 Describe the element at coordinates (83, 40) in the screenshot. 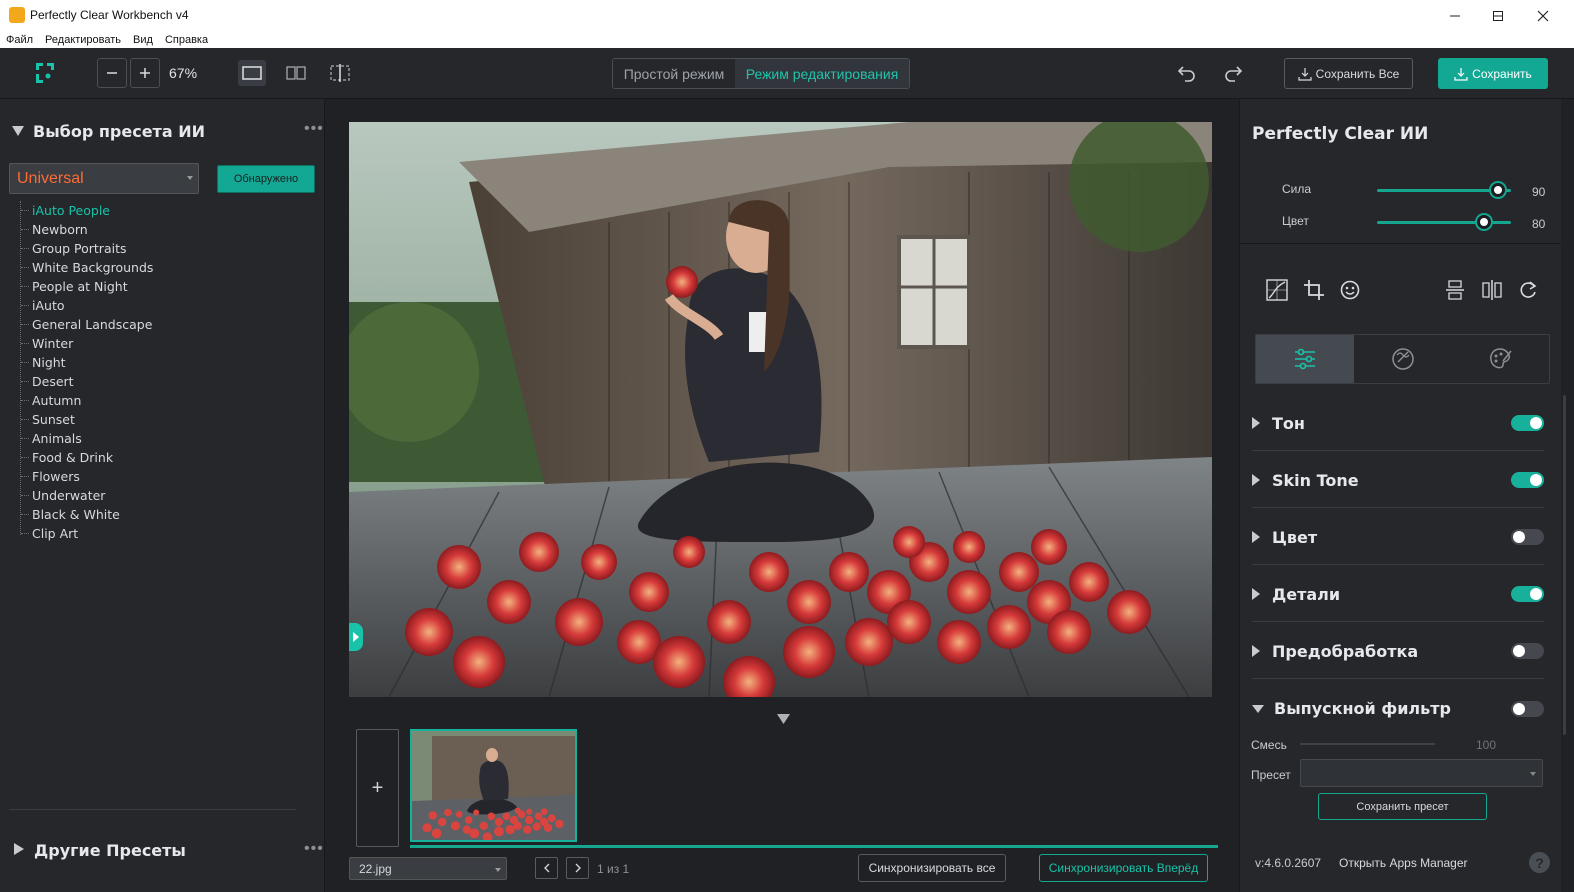

I see `menu-edit: Редактировать` at that location.